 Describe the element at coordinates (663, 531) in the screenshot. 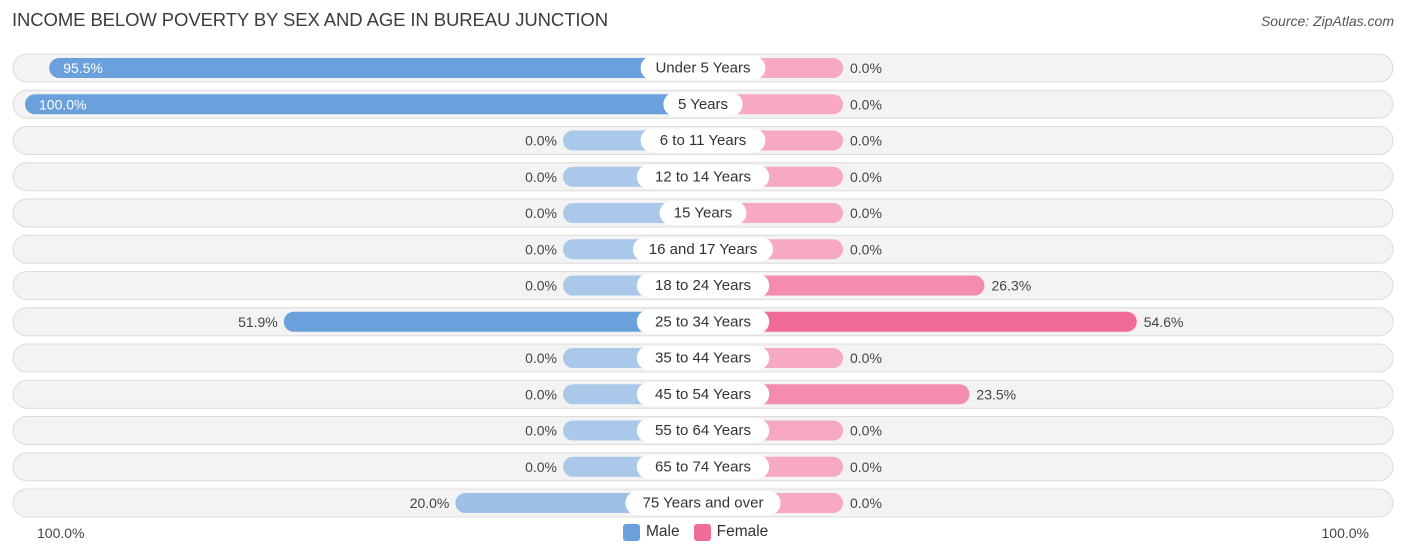

I see `legend-label-male: Male` at that location.